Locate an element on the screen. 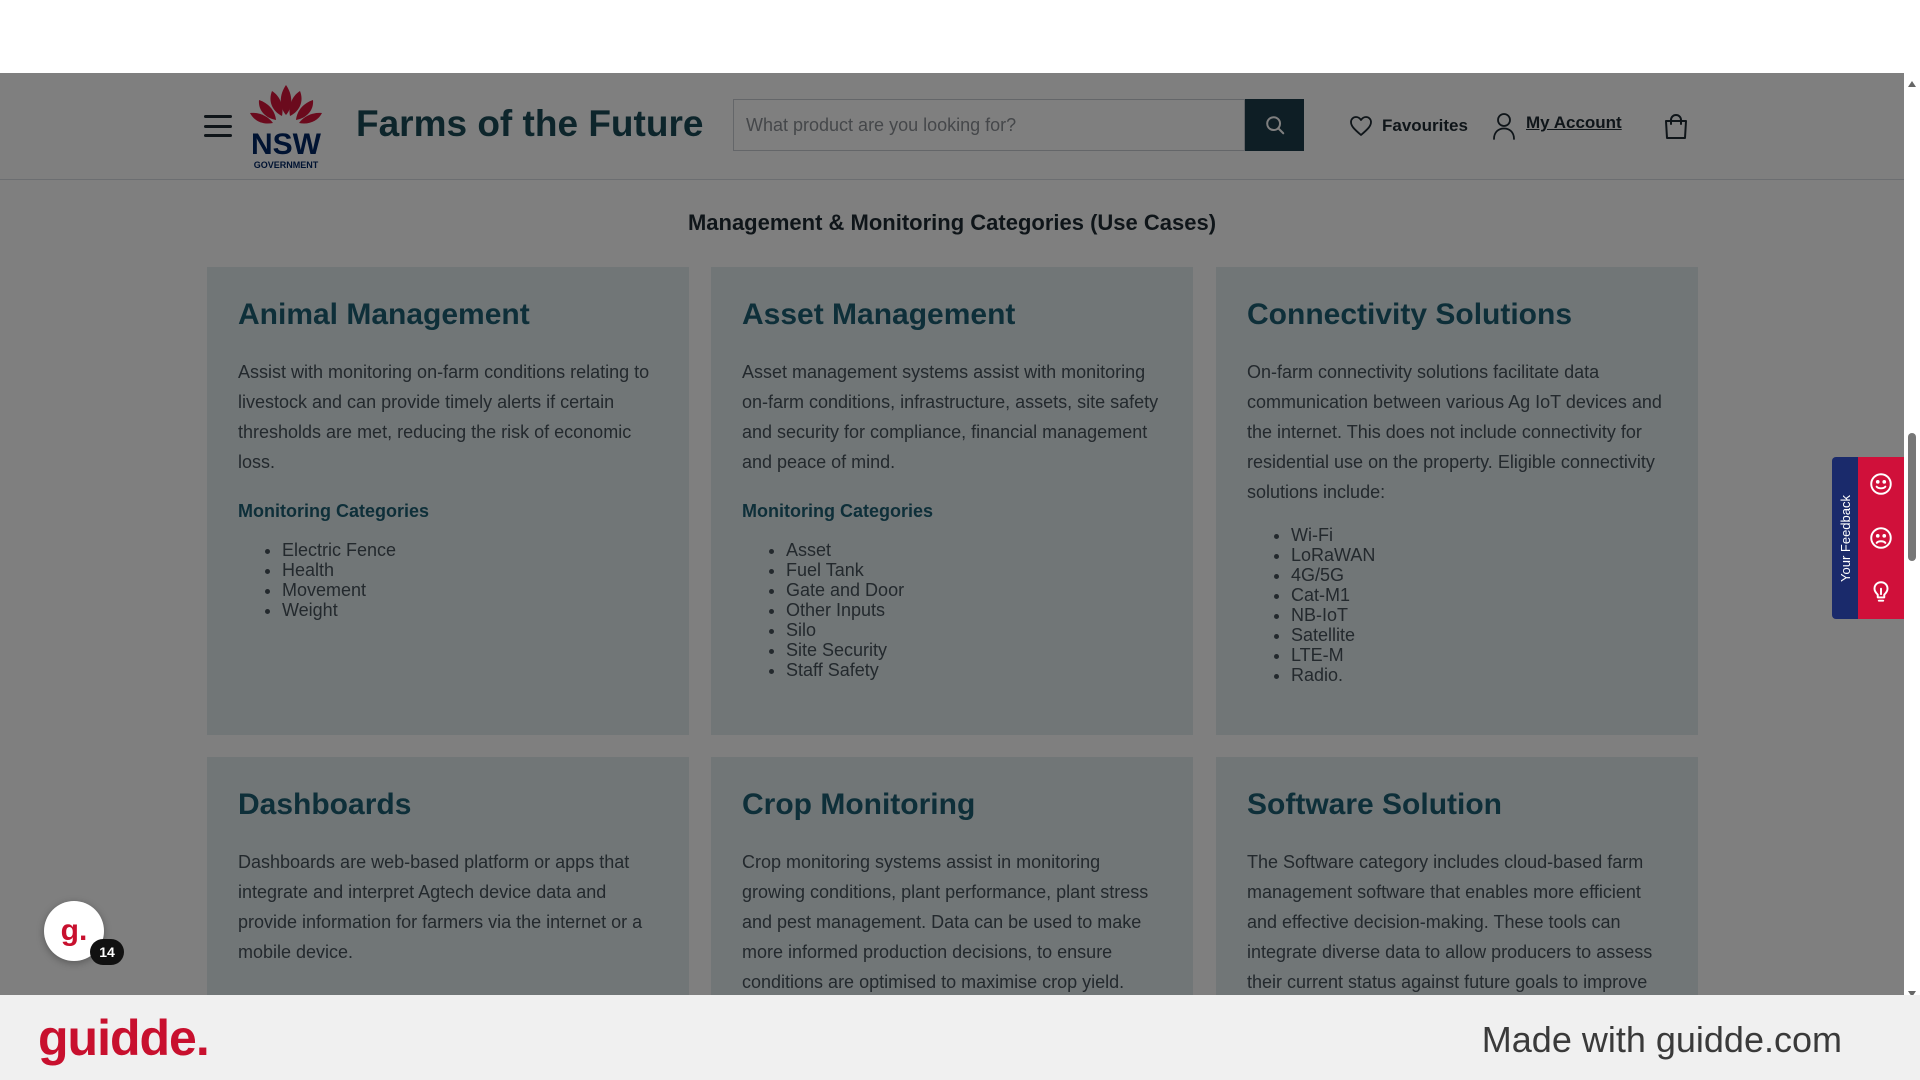 Image resolution: width=1920 pixels, height=1080 pixels. search-button is located at coordinates (1274, 125).